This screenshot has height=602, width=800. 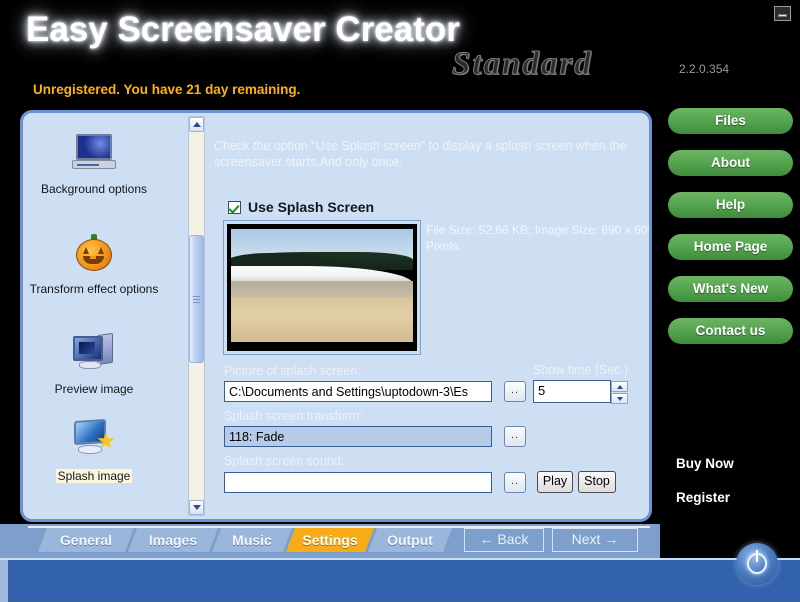 I want to click on use-splash-screen-checkbox: Use Splash Screen, so click(x=301, y=207).